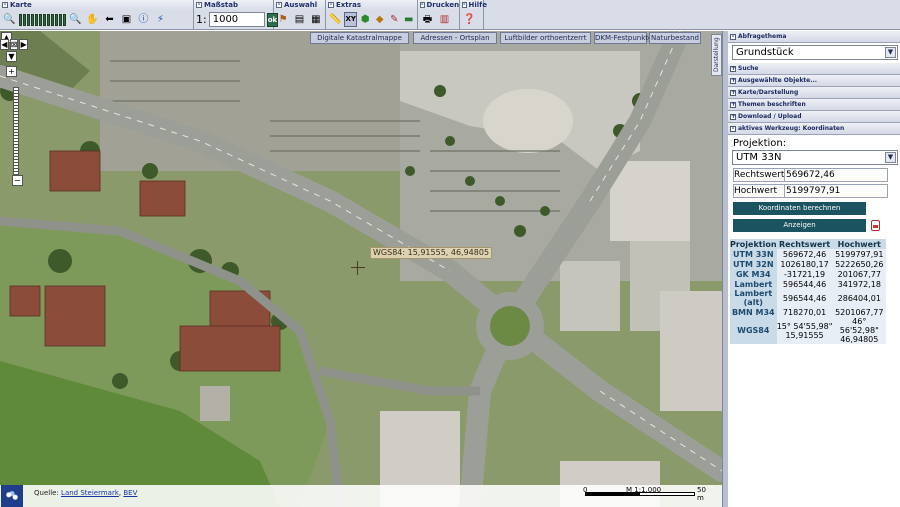  I want to click on table-row: UTM 33N 569672,46 5199797,91, so click(808, 254).